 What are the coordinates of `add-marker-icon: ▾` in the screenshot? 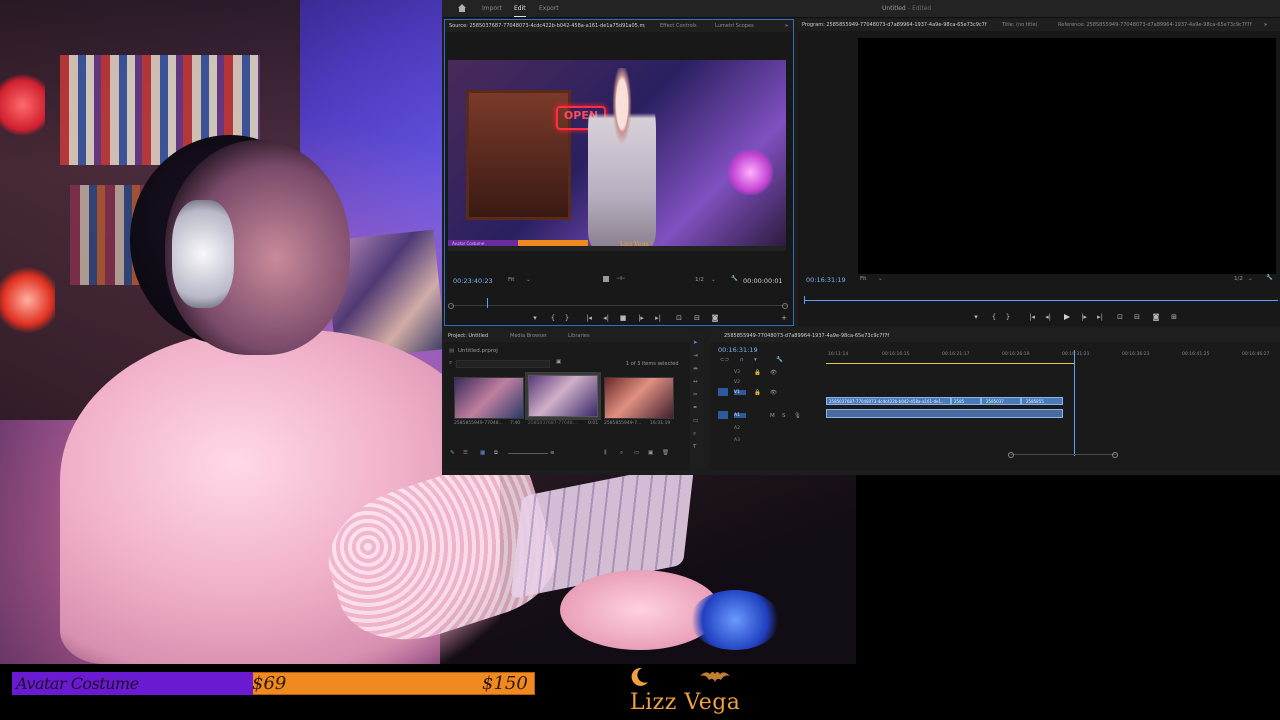 It's located at (976, 317).